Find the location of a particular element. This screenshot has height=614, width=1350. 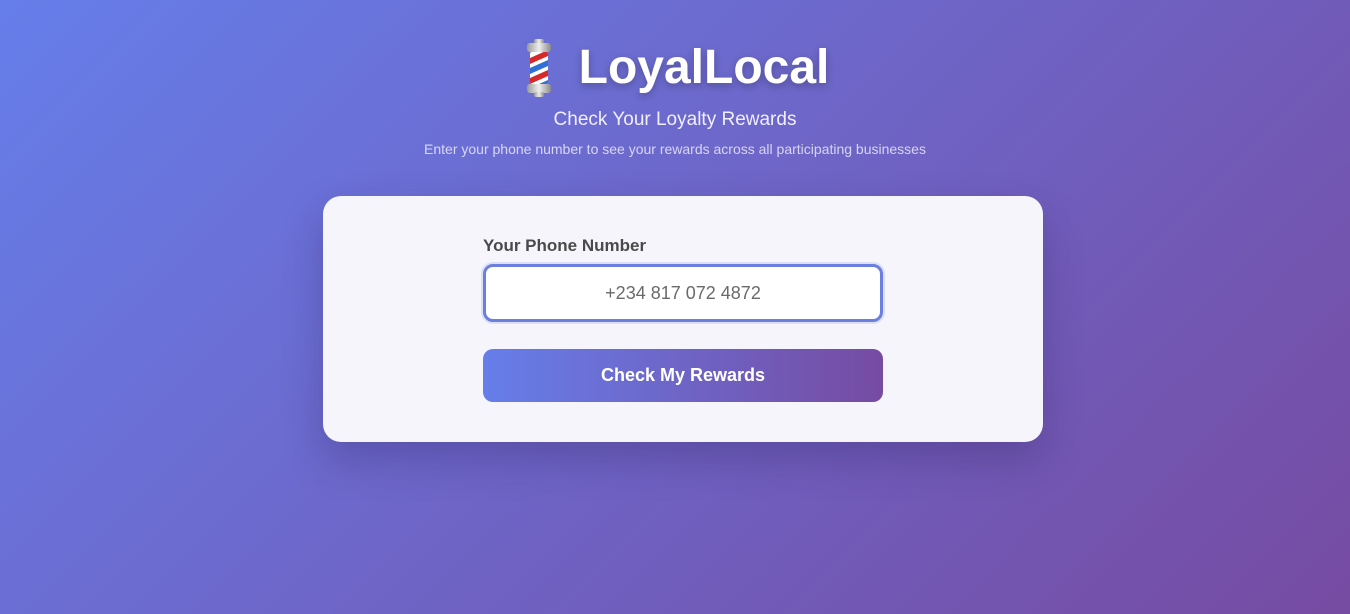

phone-input is located at coordinates (683, 293).